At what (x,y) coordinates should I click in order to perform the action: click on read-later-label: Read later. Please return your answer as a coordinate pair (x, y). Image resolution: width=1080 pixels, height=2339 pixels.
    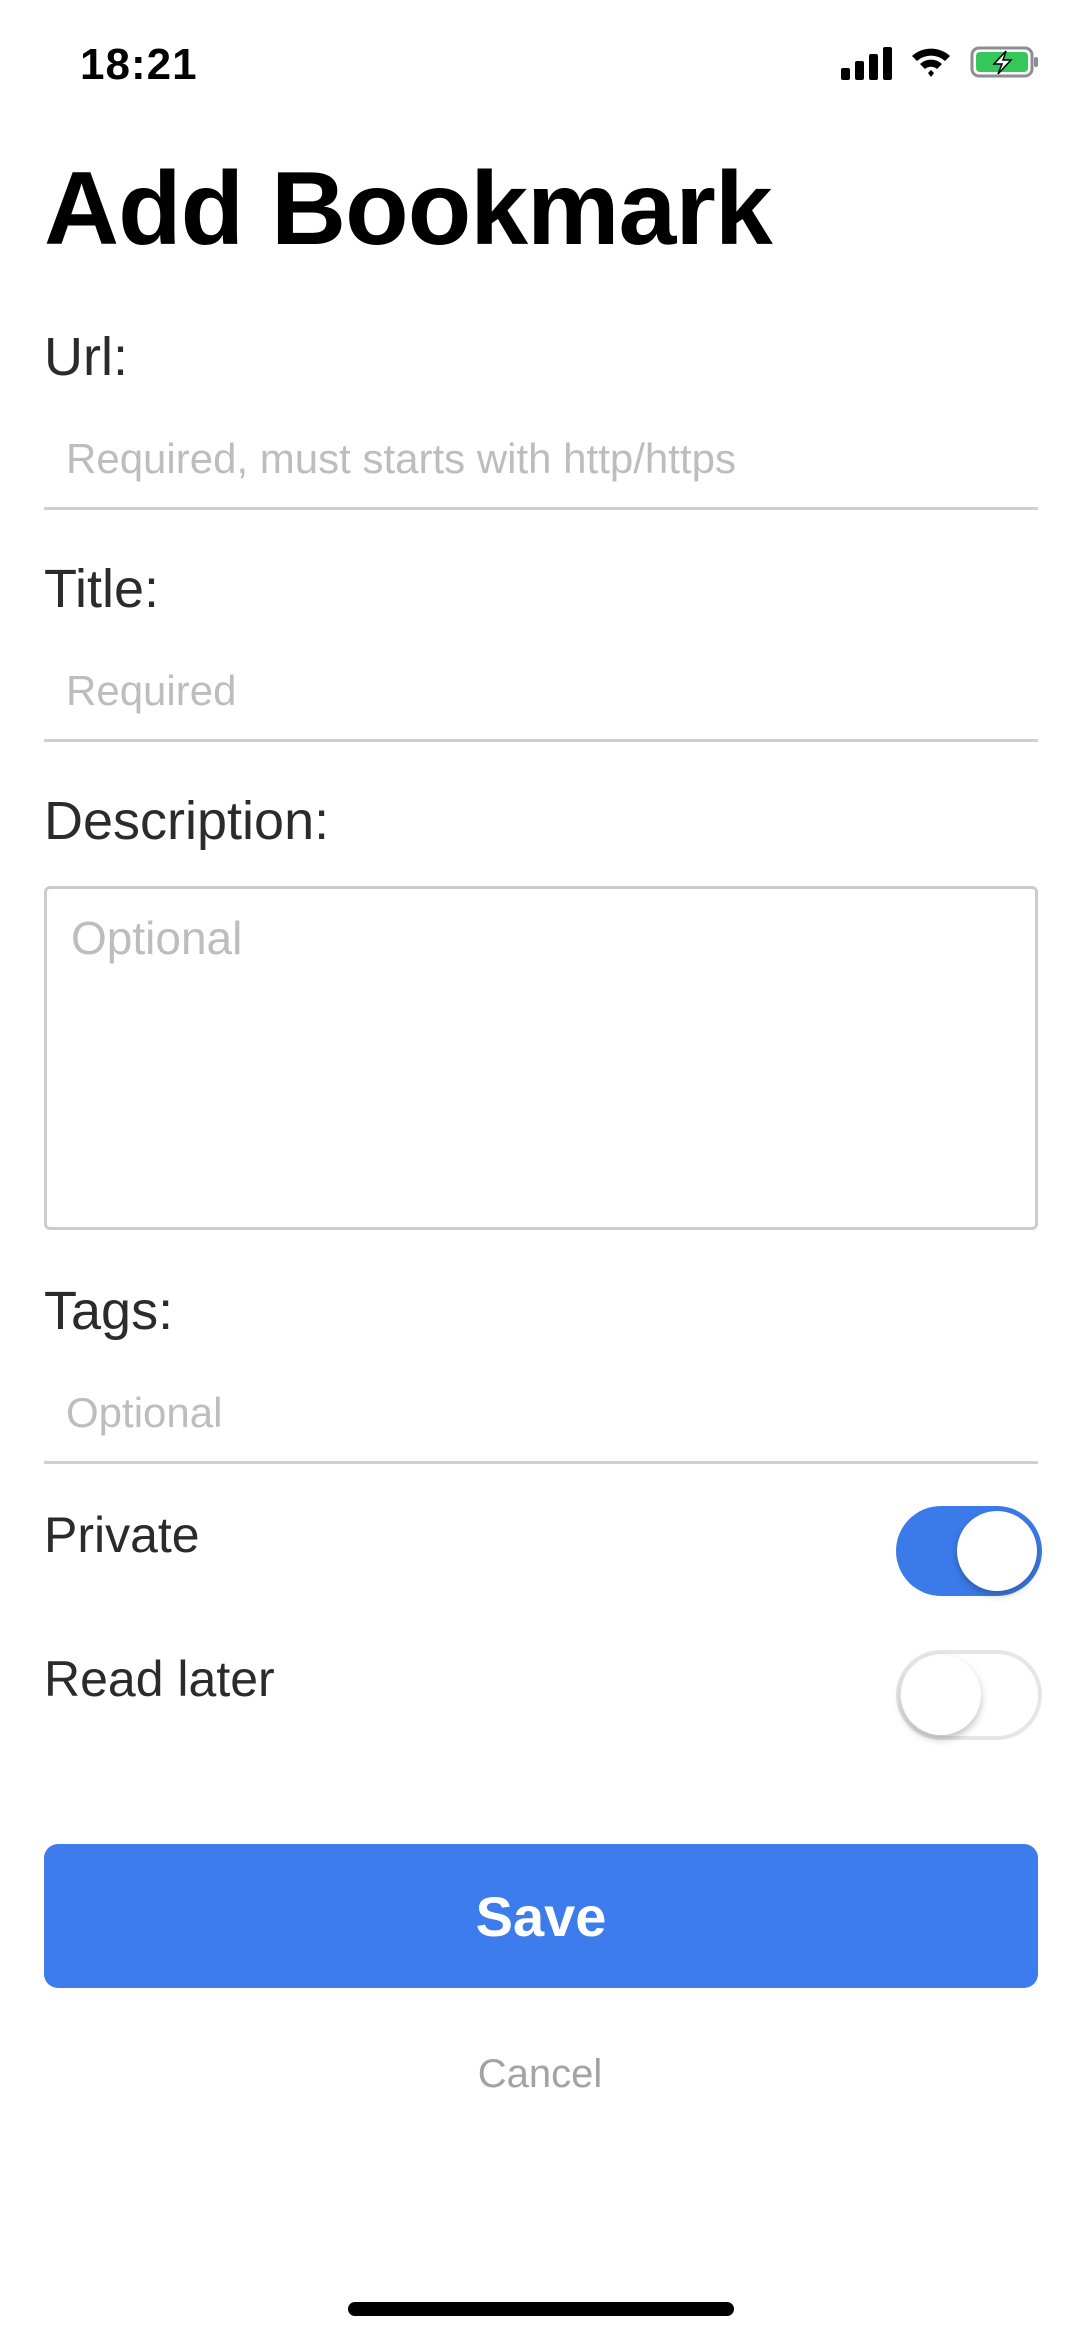
    Looking at the image, I should click on (159, 1679).